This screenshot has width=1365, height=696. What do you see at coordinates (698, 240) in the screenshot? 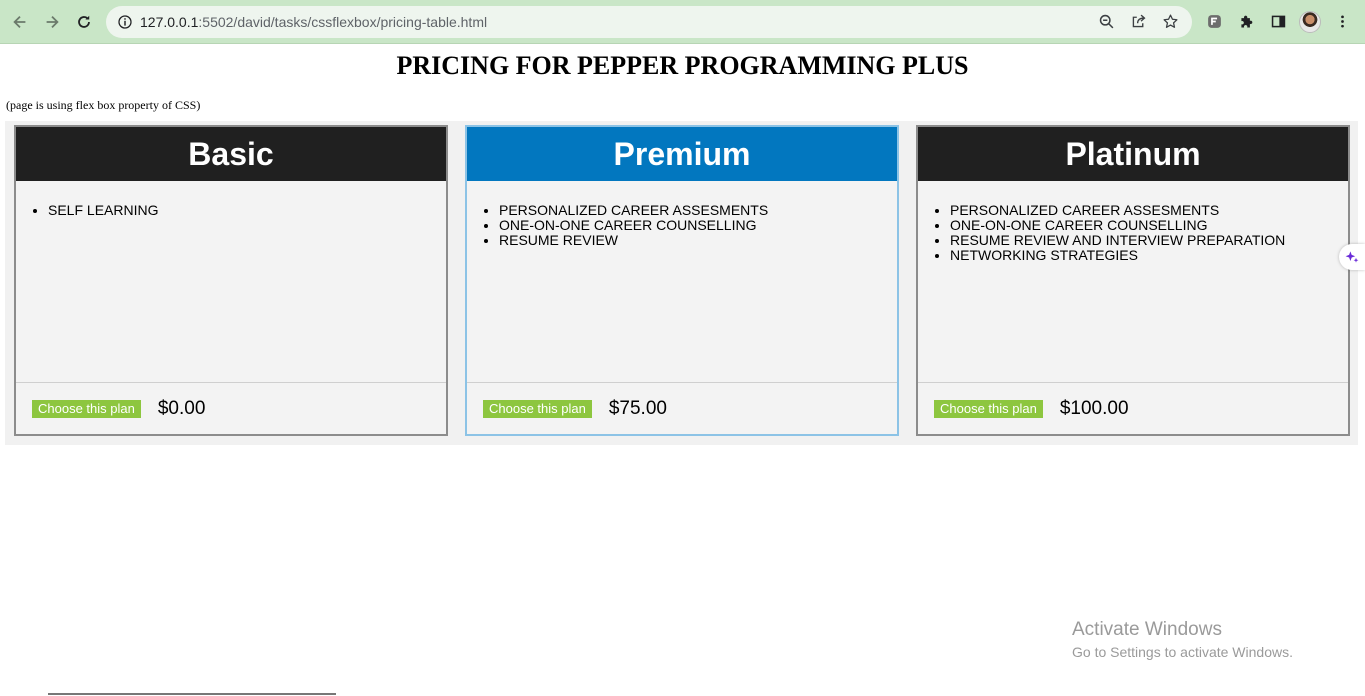
I see `feature-item: RESUME REVIEW` at bounding box center [698, 240].